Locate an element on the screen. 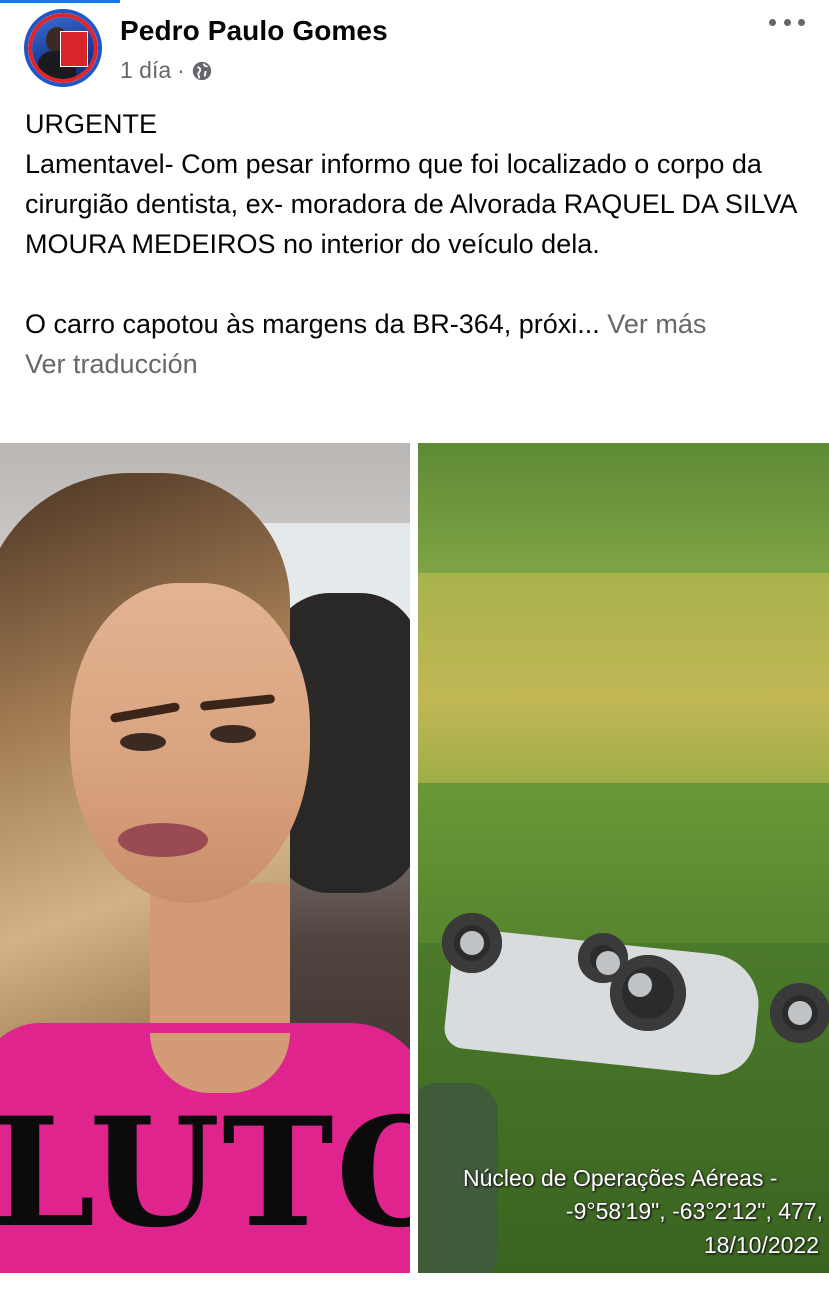  watermark-date: 18/10/2022 is located at coordinates (761, 1245).